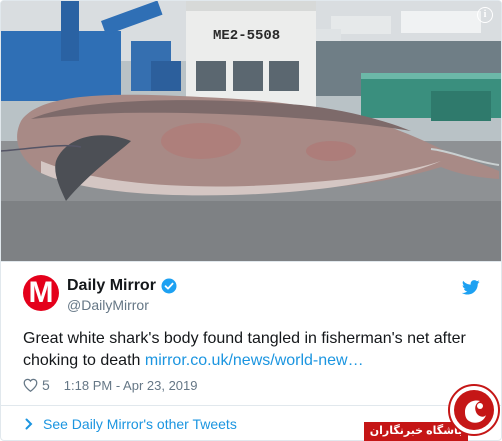 The width and height of the screenshot is (502, 441). I want to click on avatar-letter: M, so click(41, 292).